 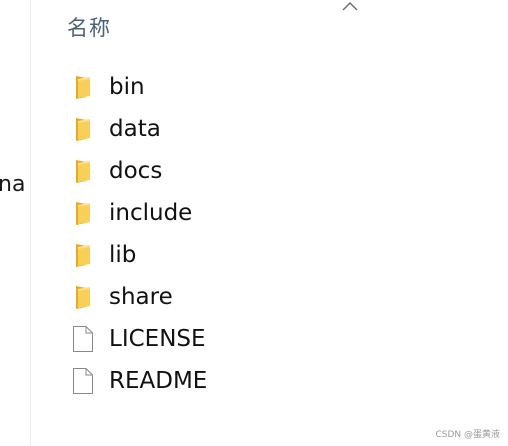 What do you see at coordinates (127, 87) in the screenshot?
I see `file-name: bin` at bounding box center [127, 87].